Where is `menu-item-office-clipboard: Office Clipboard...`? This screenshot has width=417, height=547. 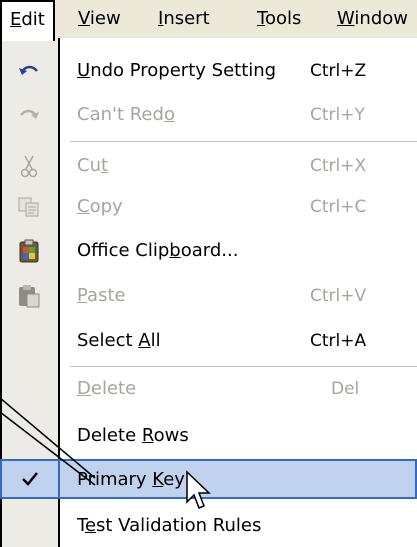 menu-item-office-clipboard: Office Clipboard... is located at coordinates (208, 251).